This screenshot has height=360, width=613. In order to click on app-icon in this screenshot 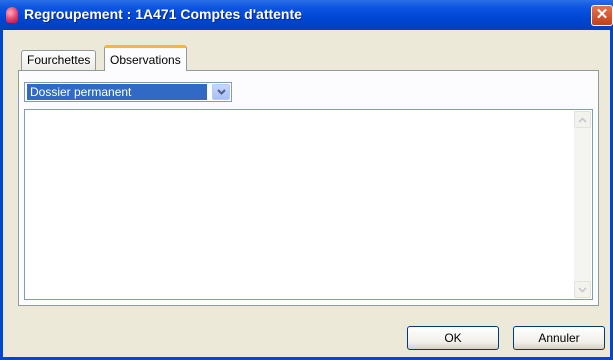, I will do `click(12, 15)`.